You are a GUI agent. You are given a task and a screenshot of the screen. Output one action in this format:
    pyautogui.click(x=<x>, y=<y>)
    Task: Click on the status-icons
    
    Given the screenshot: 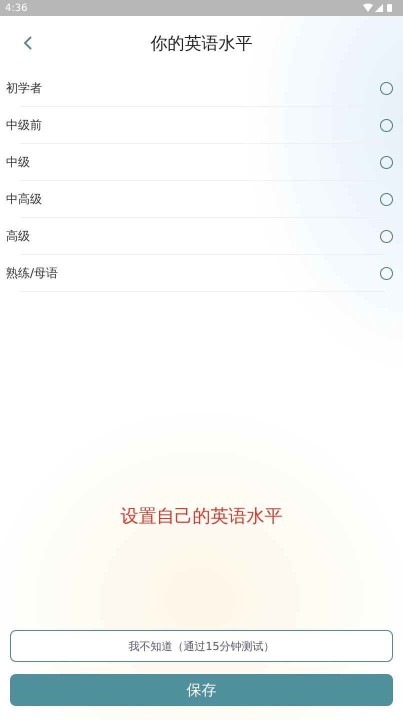 What is the action you would take?
    pyautogui.click(x=378, y=8)
    